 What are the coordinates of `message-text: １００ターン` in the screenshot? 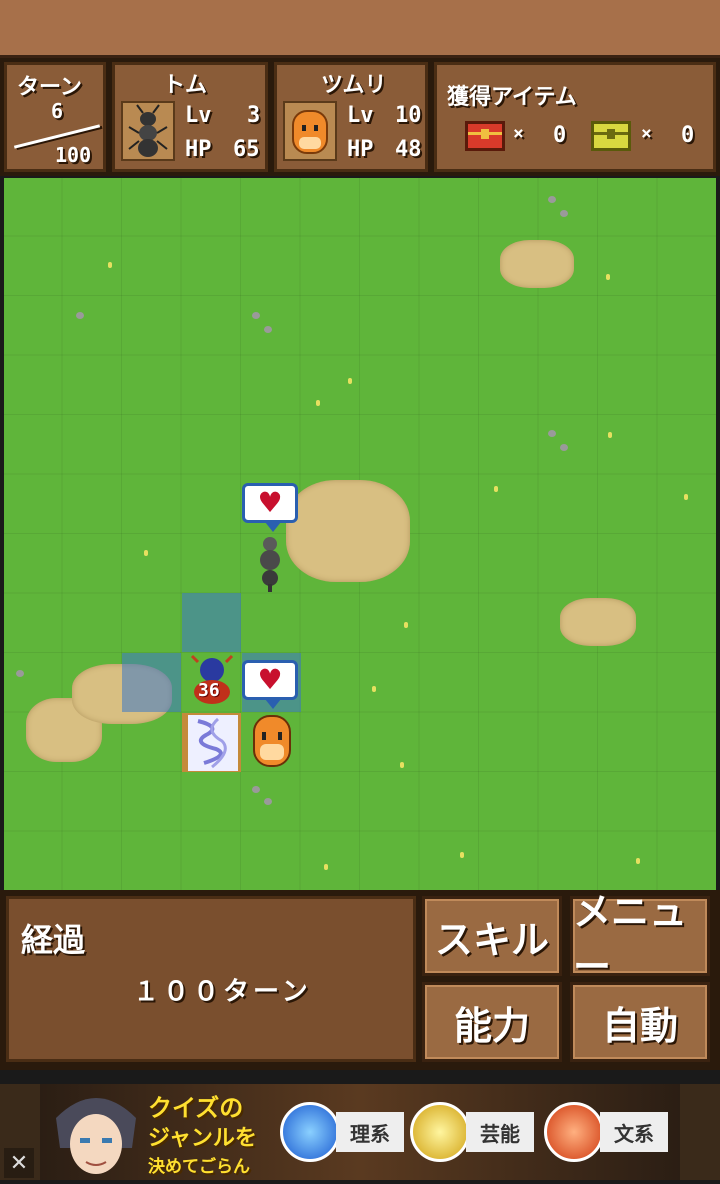 It's located at (222, 992).